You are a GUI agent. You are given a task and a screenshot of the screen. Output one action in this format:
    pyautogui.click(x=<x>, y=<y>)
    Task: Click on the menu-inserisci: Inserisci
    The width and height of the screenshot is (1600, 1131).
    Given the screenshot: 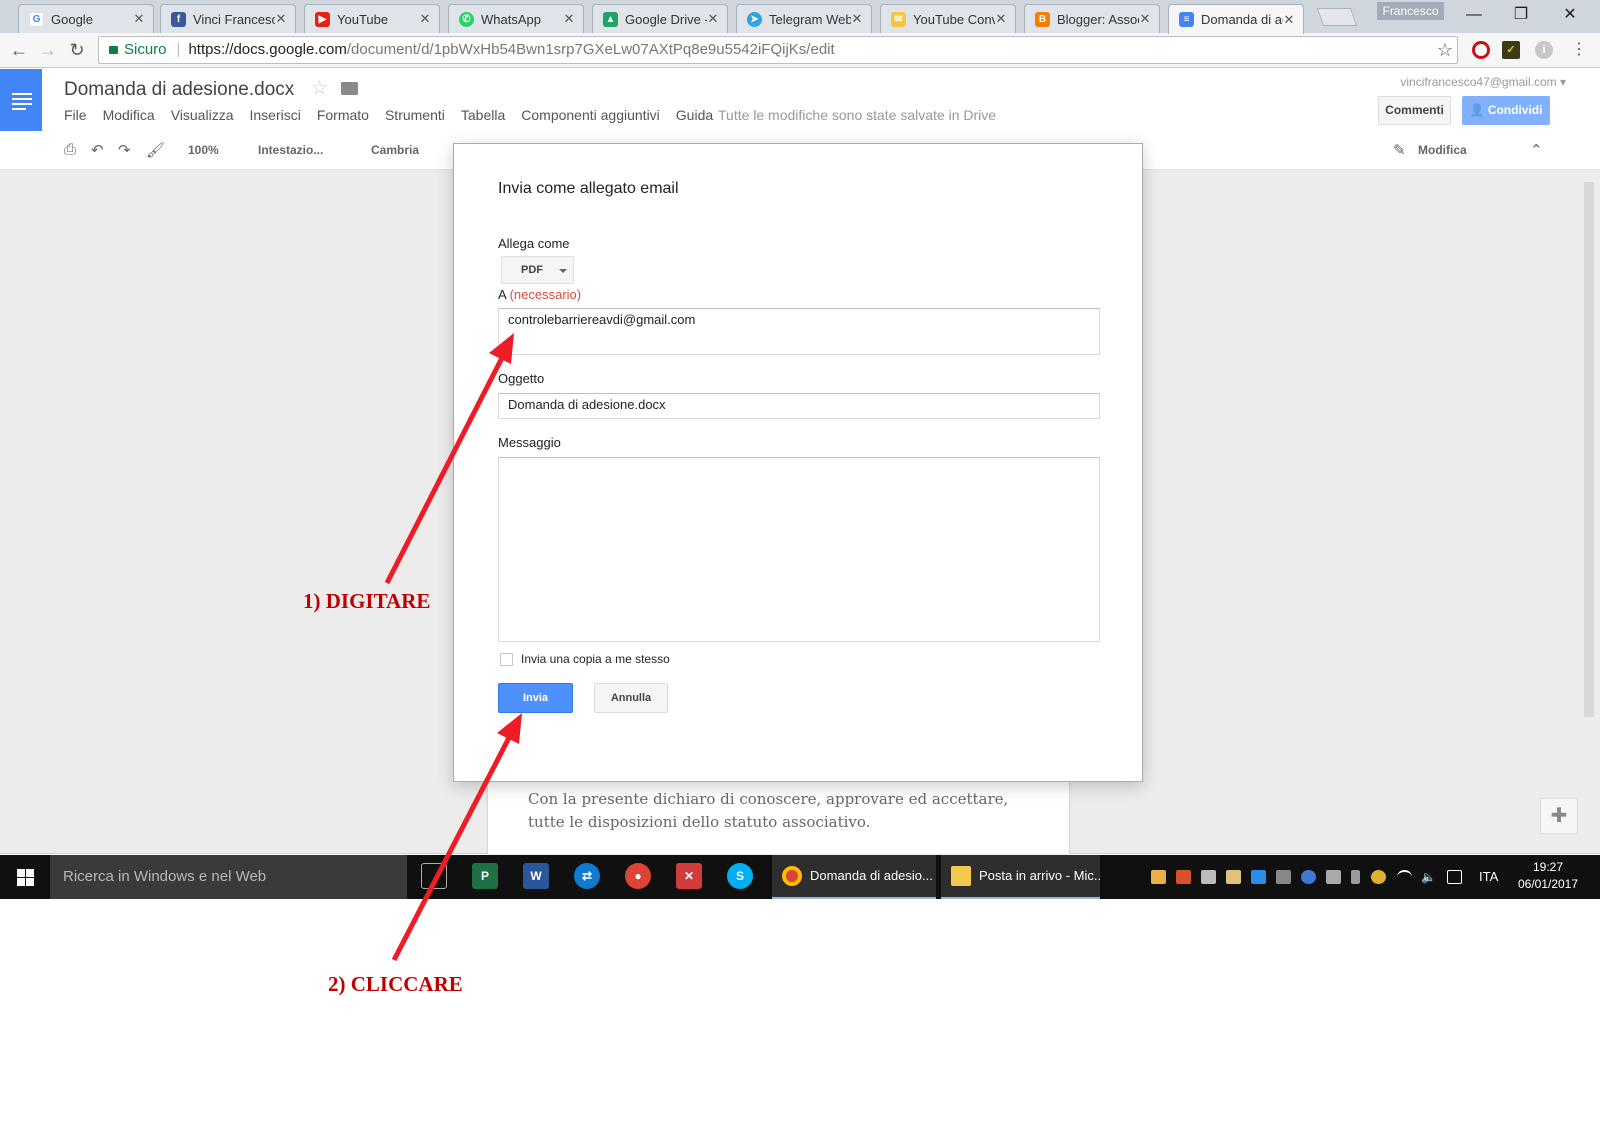 What is the action you would take?
    pyautogui.click(x=274, y=115)
    